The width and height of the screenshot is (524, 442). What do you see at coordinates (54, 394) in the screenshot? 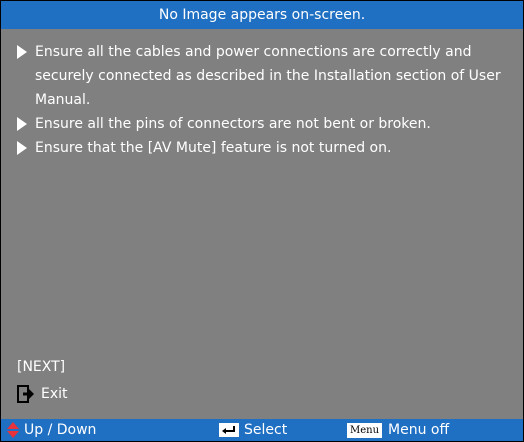
I see `exit-label: Exit` at bounding box center [54, 394].